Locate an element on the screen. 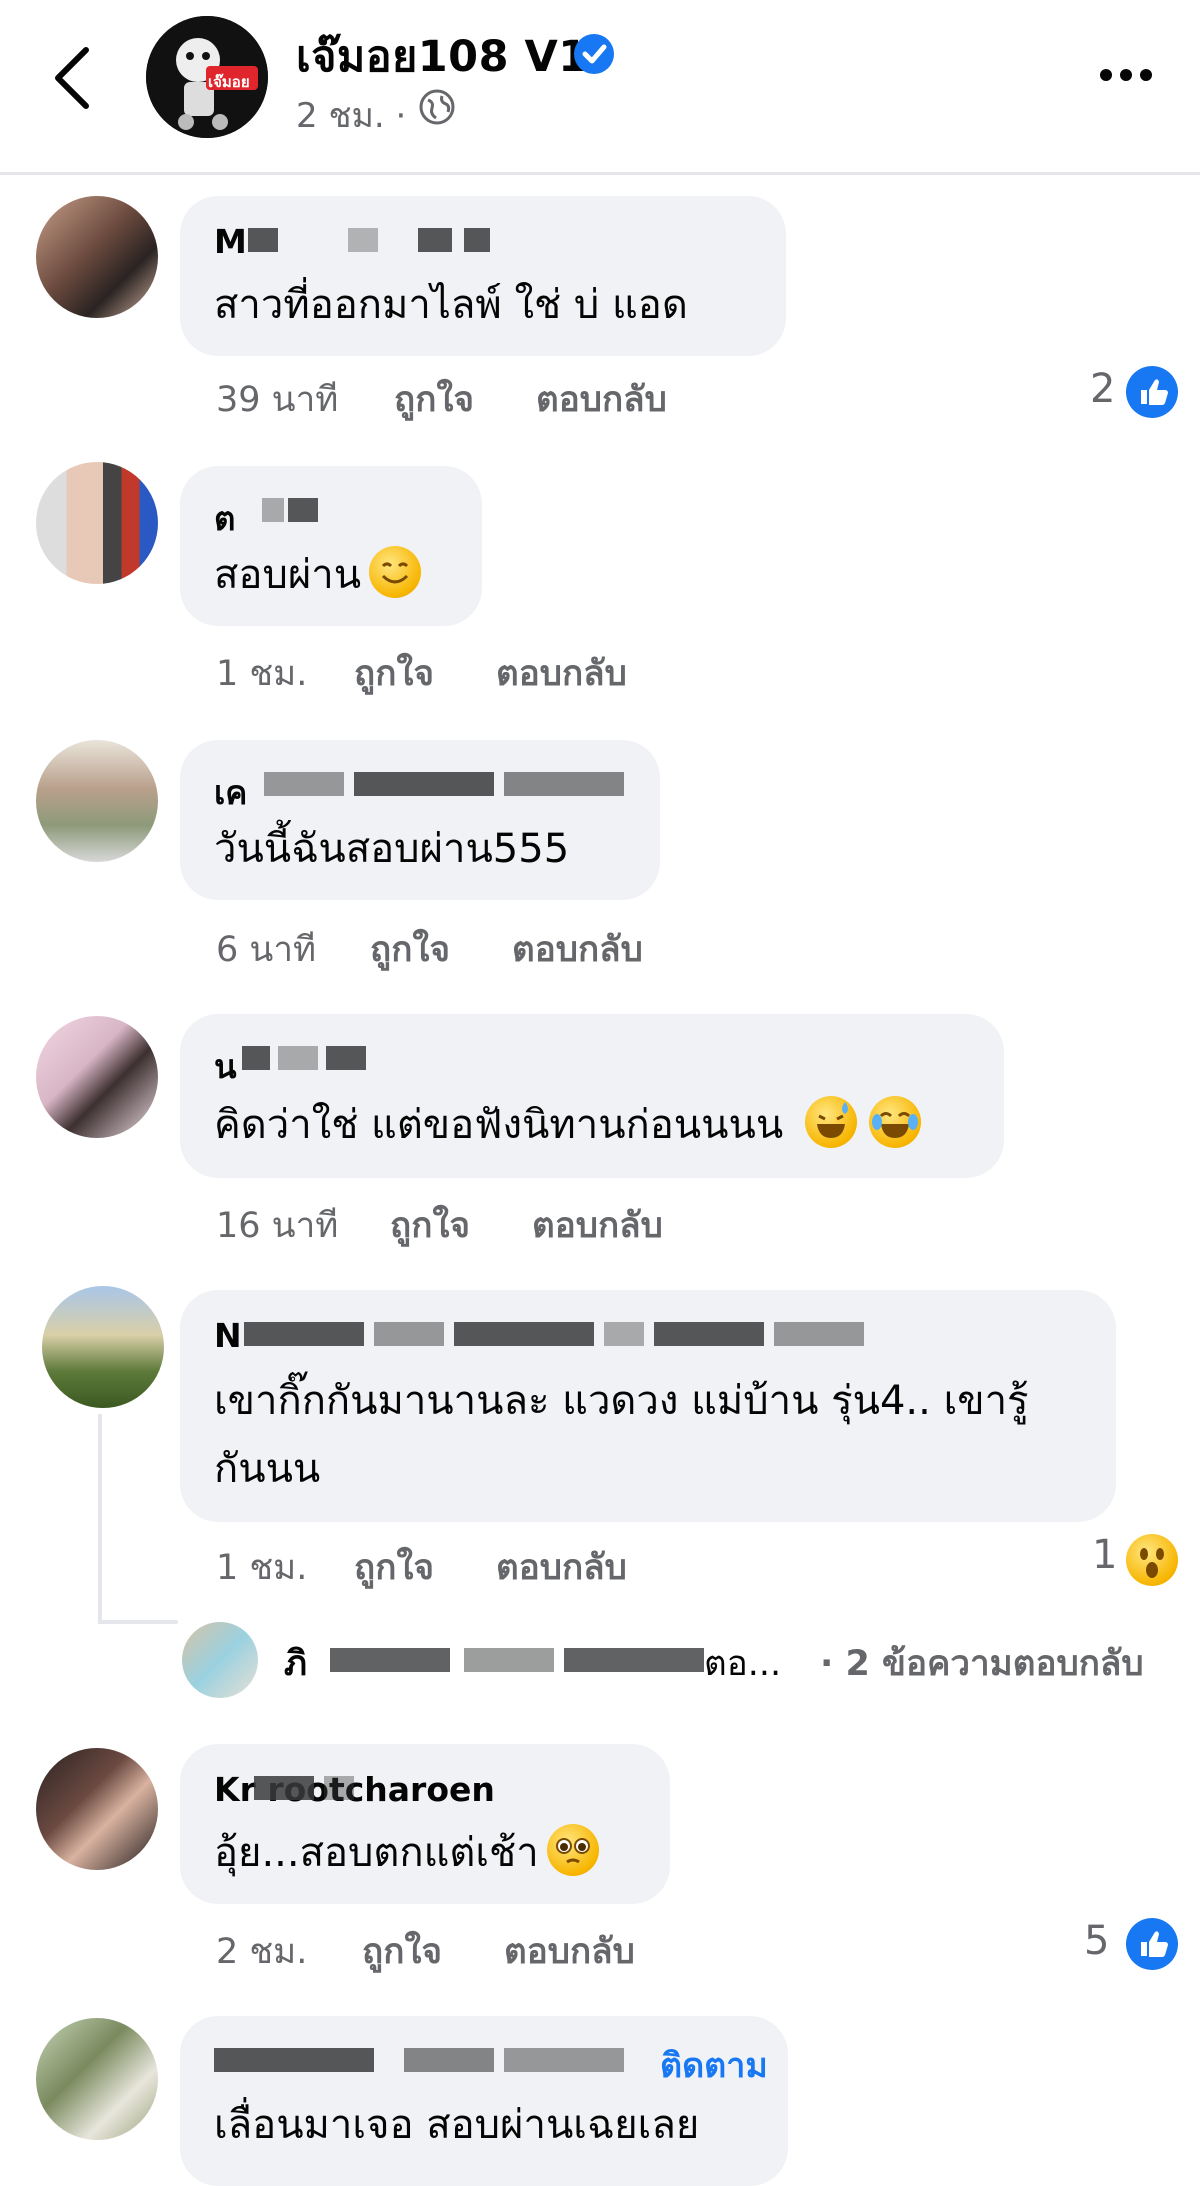  comment-text: วันนี้ฉันสอบผ่าน555 is located at coordinates (392, 849).